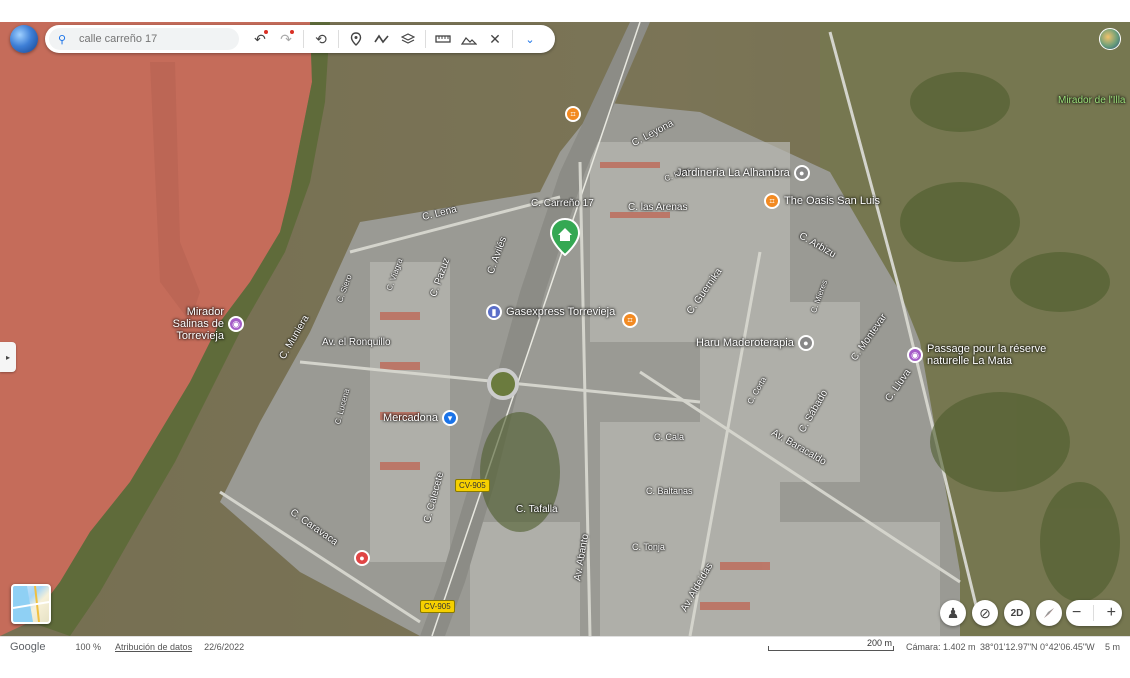 The height and width of the screenshot is (678, 1130). Describe the element at coordinates (382, 39) in the screenshot. I see `path-icon` at that location.